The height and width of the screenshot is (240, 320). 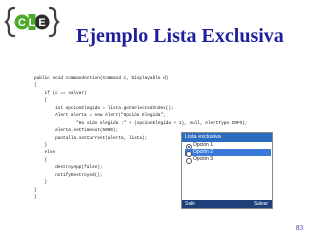 I want to click on list-option-label: Opción 1, so click(x=203, y=145).